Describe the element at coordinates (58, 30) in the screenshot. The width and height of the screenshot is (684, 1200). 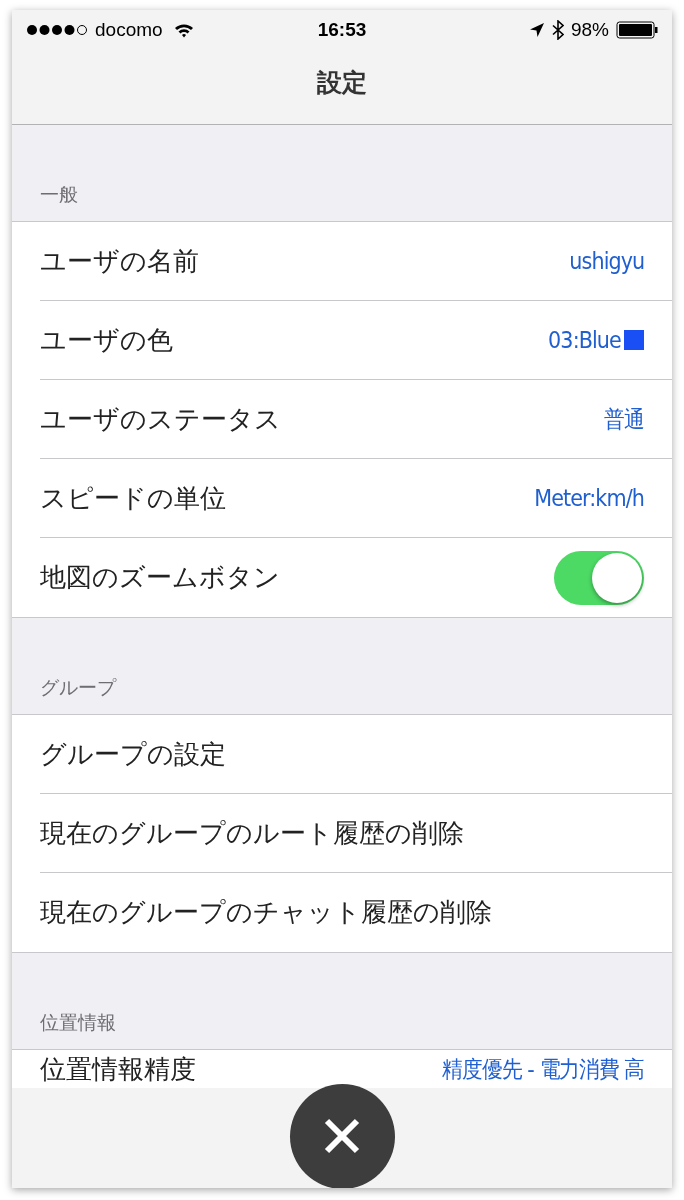
I see `signal-icon` at that location.